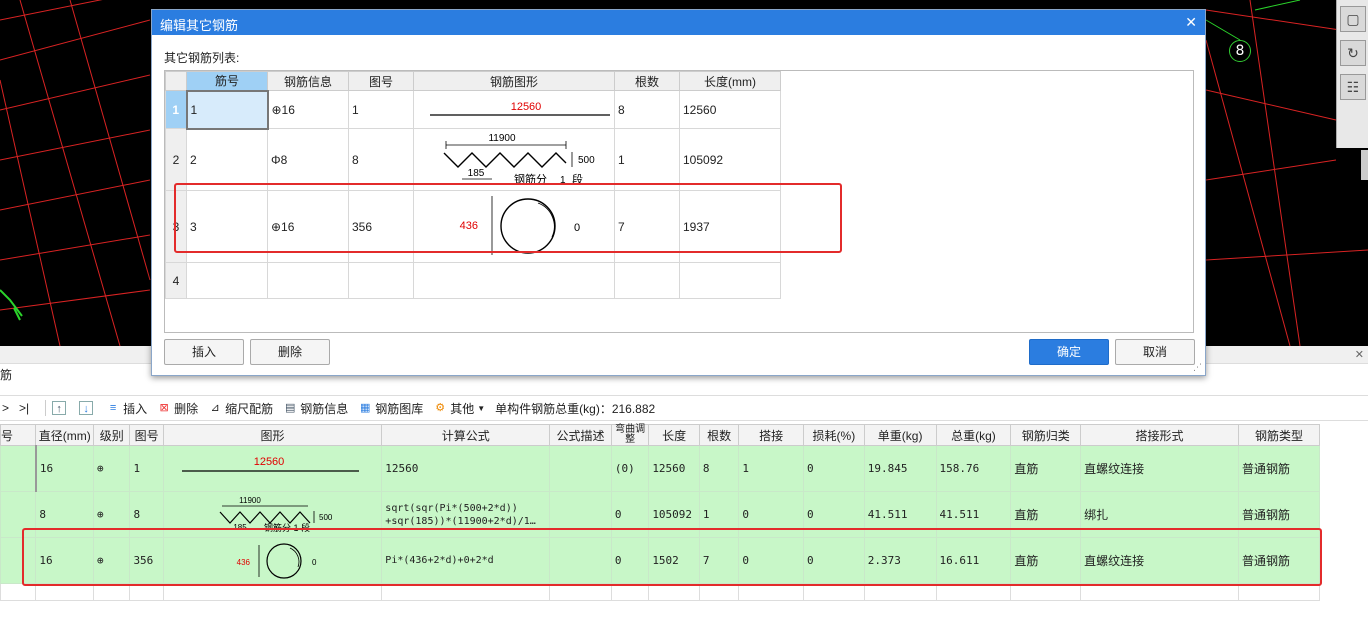  Describe the element at coordinates (390, 408) in the screenshot. I see `rebar-library-button: ▦ 钢筋图库` at that location.